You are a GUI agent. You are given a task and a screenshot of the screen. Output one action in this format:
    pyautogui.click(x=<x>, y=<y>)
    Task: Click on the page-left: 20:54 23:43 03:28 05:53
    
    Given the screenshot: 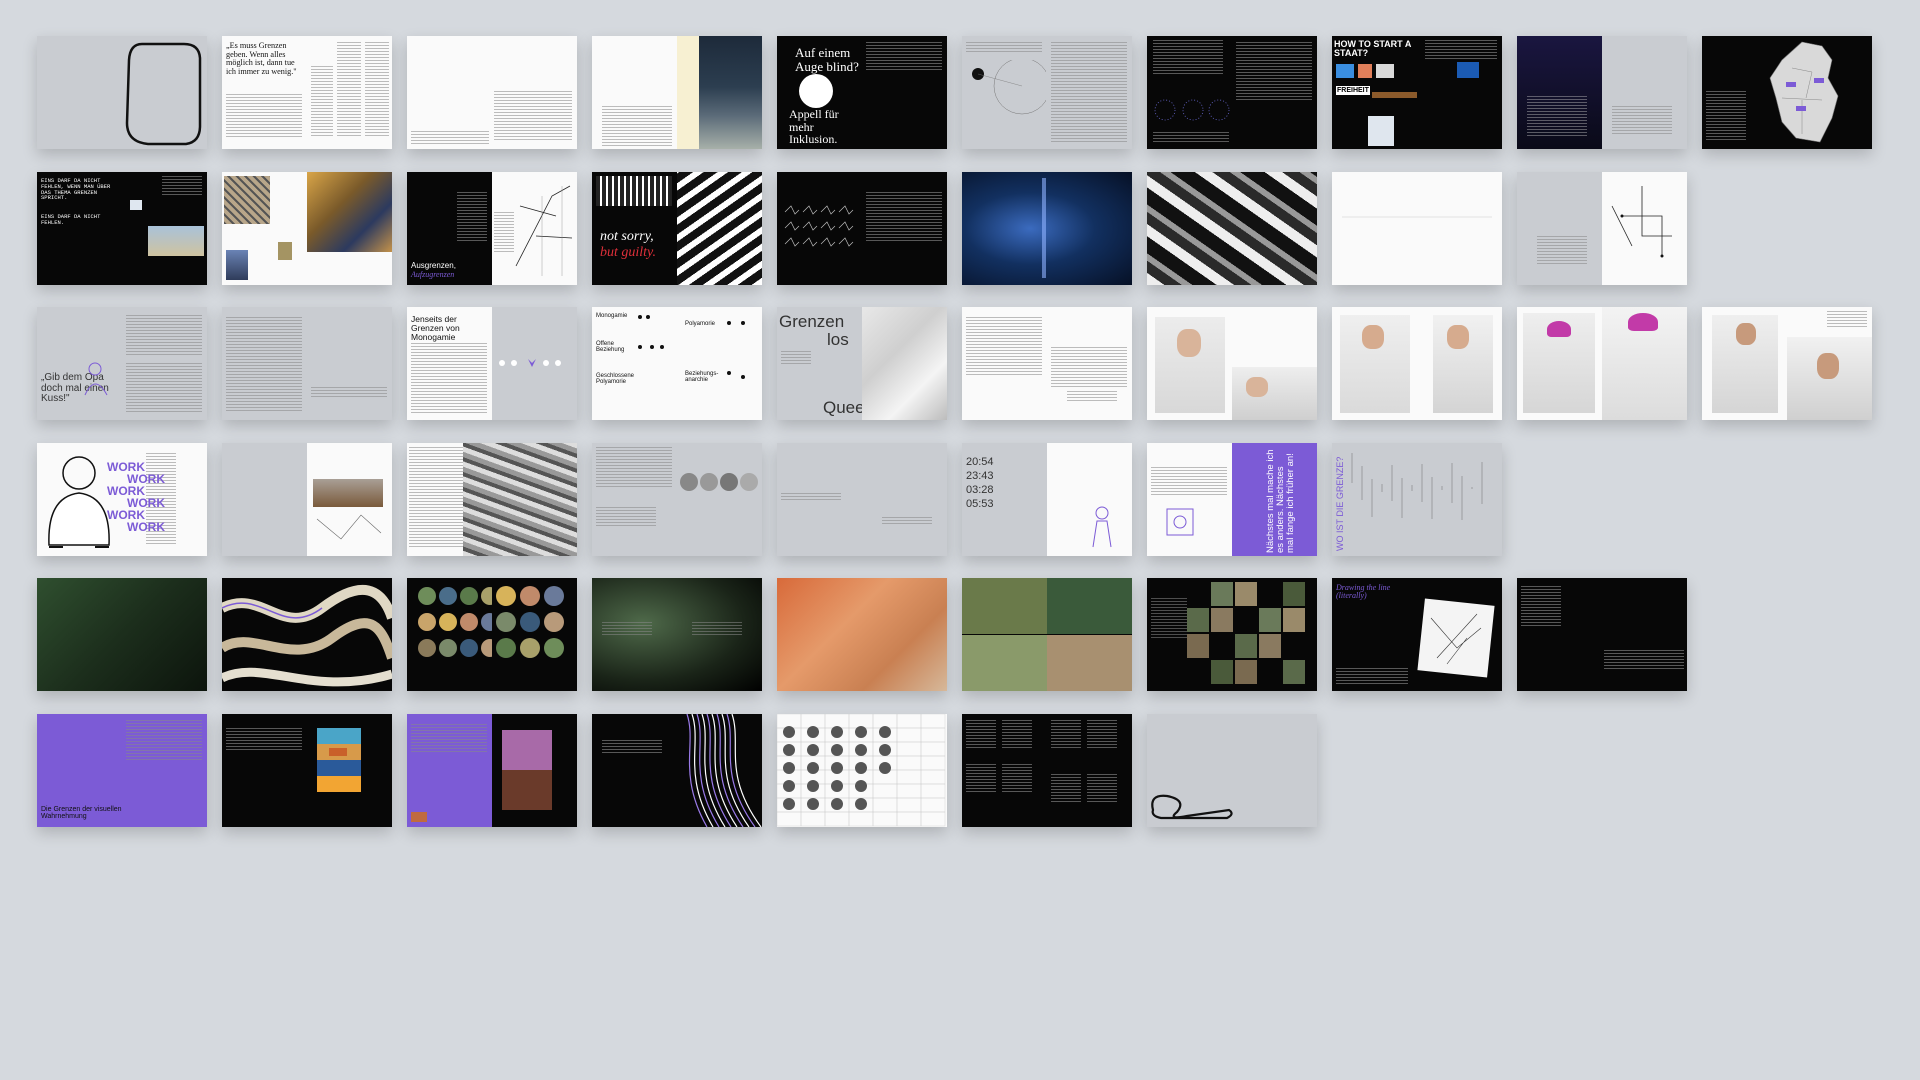 What is the action you would take?
    pyautogui.click(x=1004, y=499)
    